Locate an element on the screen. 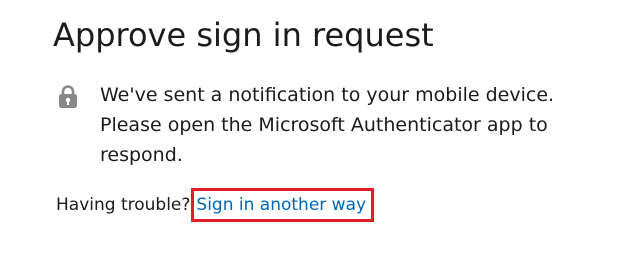  lock-icon is located at coordinates (68, 96).